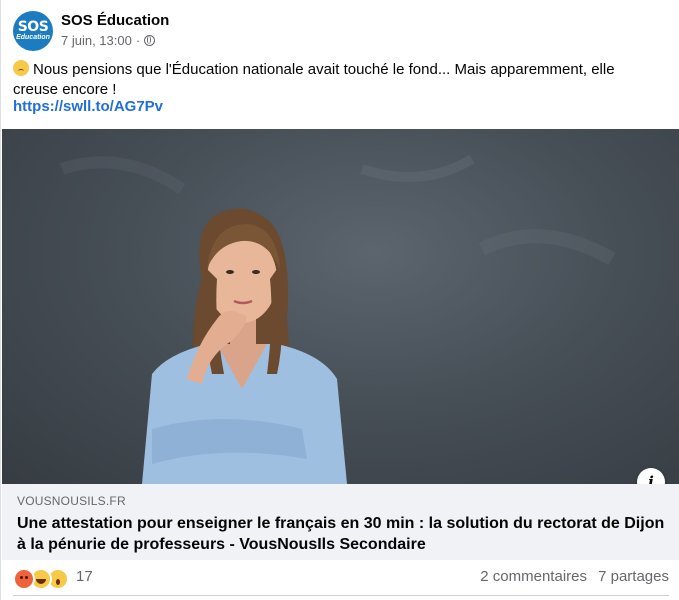 The height and width of the screenshot is (600, 679). Describe the element at coordinates (33, 37) in the screenshot. I see `avatar-text-bottom: Education` at that location.